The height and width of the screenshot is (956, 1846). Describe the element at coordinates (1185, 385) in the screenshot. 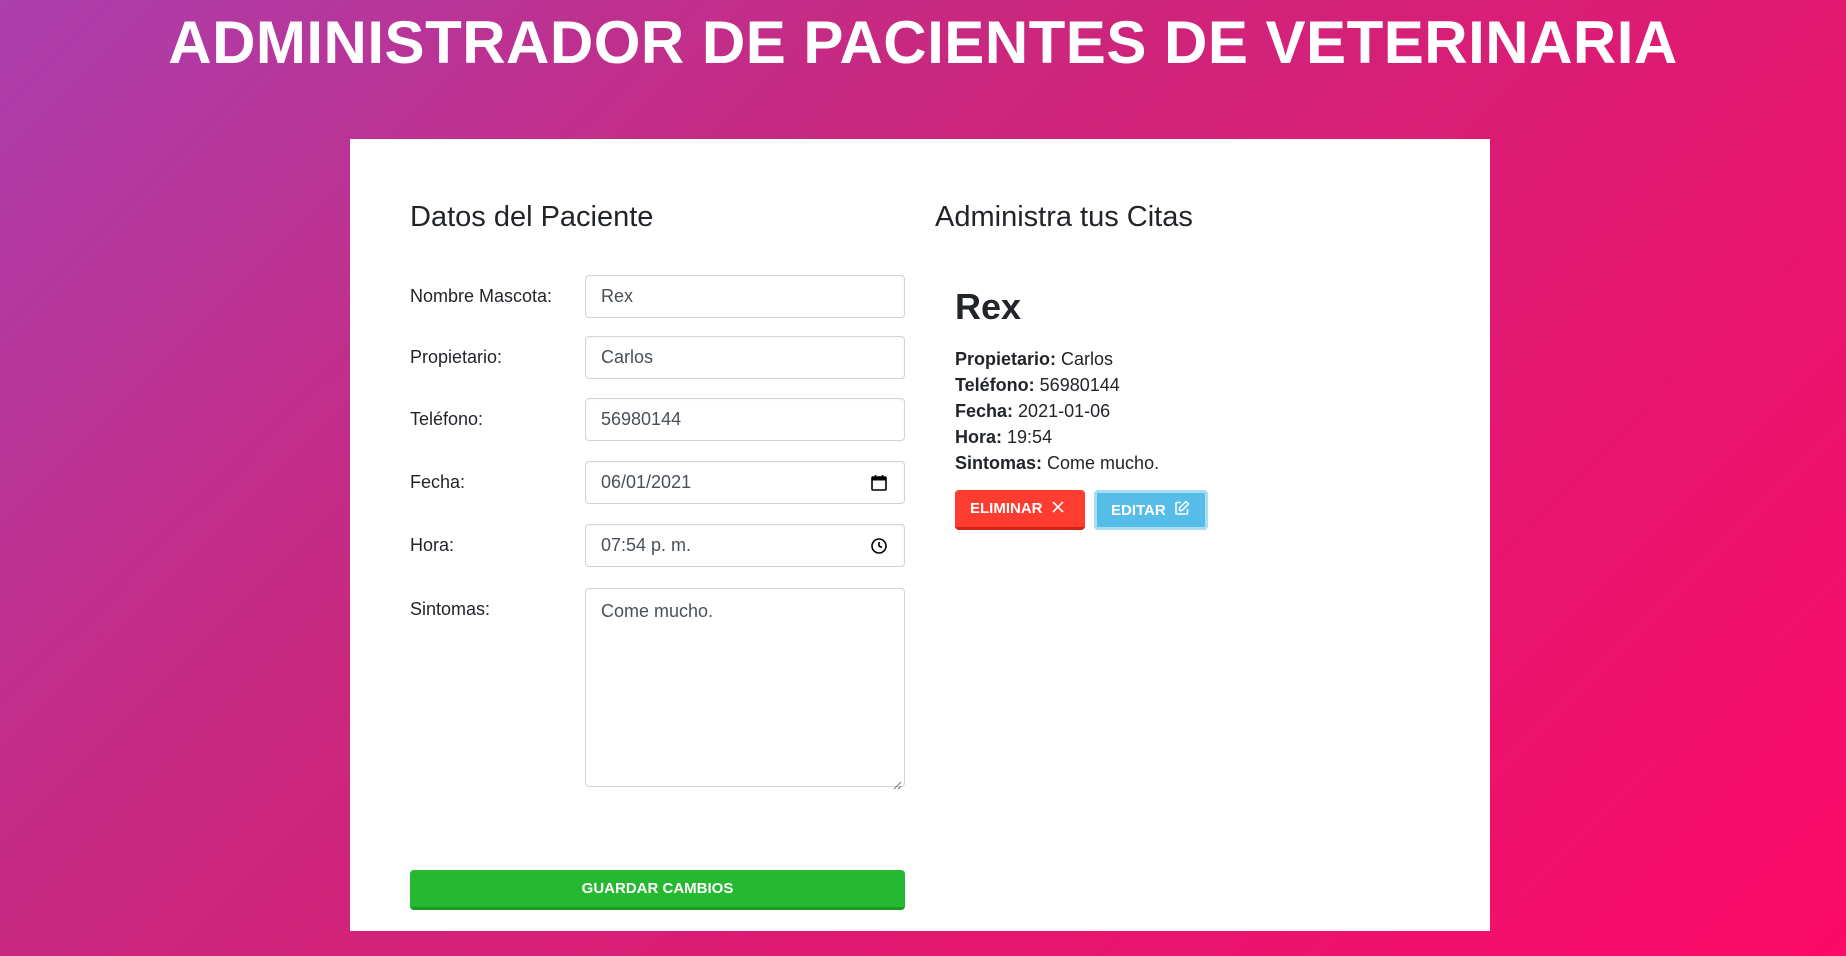

I see `appointment-phone: Teléfono: 56980144` at that location.